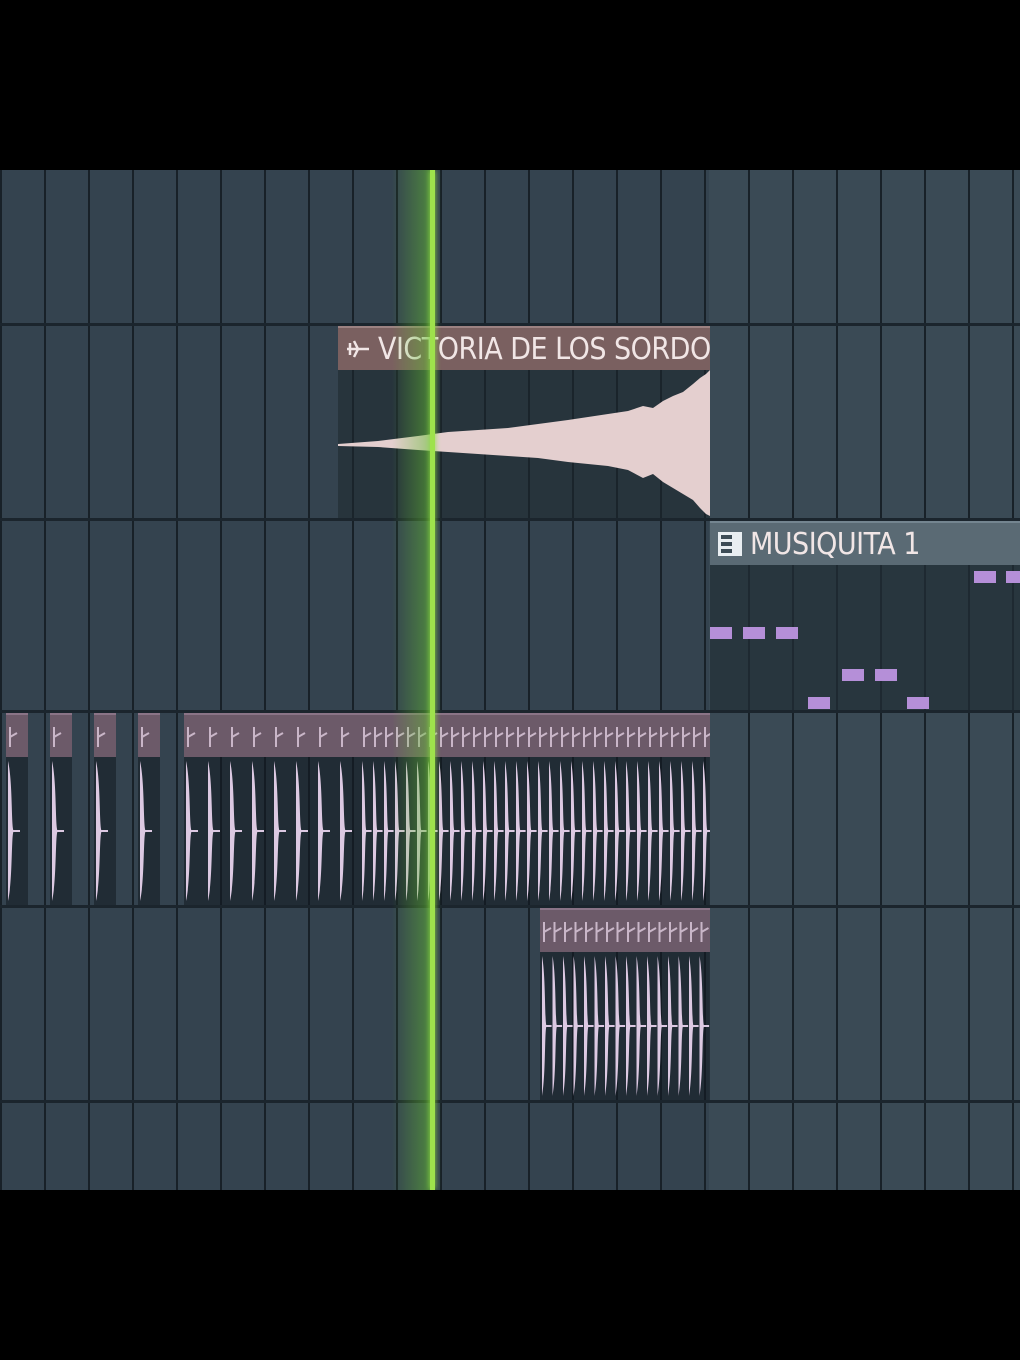  I want to click on audio-clip-icon, so click(358, 349).